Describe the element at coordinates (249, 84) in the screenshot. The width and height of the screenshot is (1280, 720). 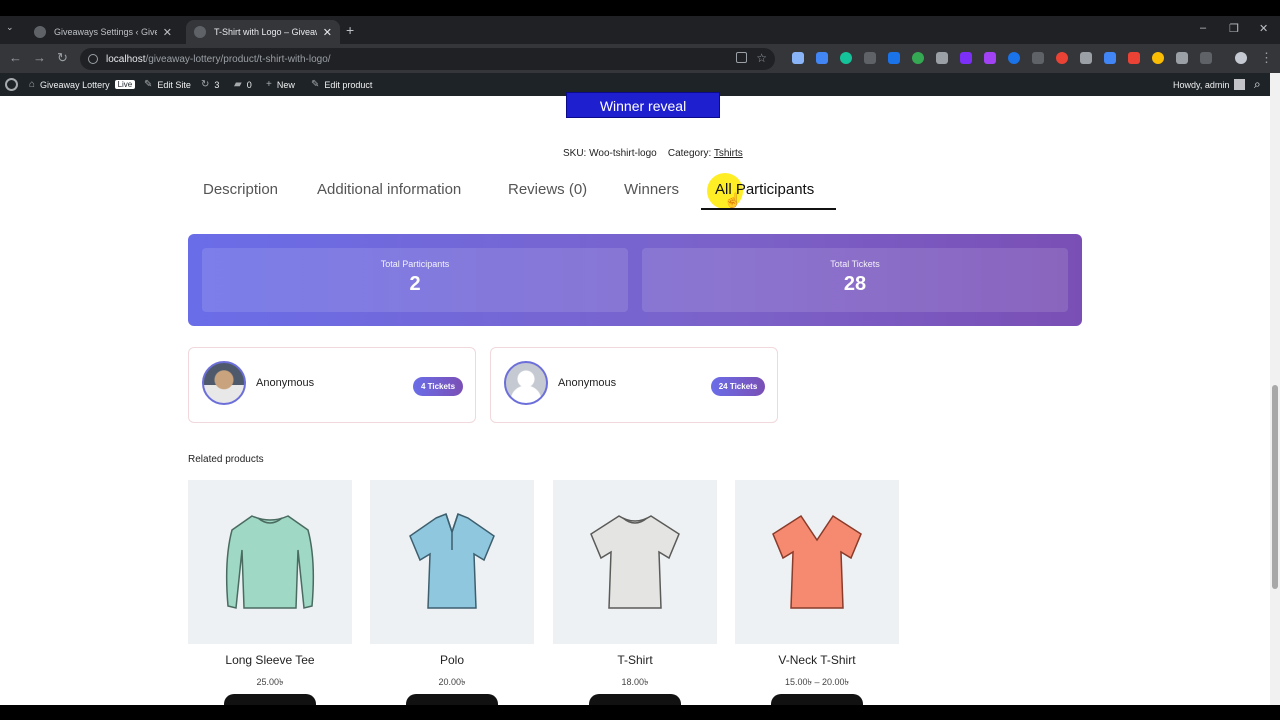
I see `comments-count: 0` at that location.